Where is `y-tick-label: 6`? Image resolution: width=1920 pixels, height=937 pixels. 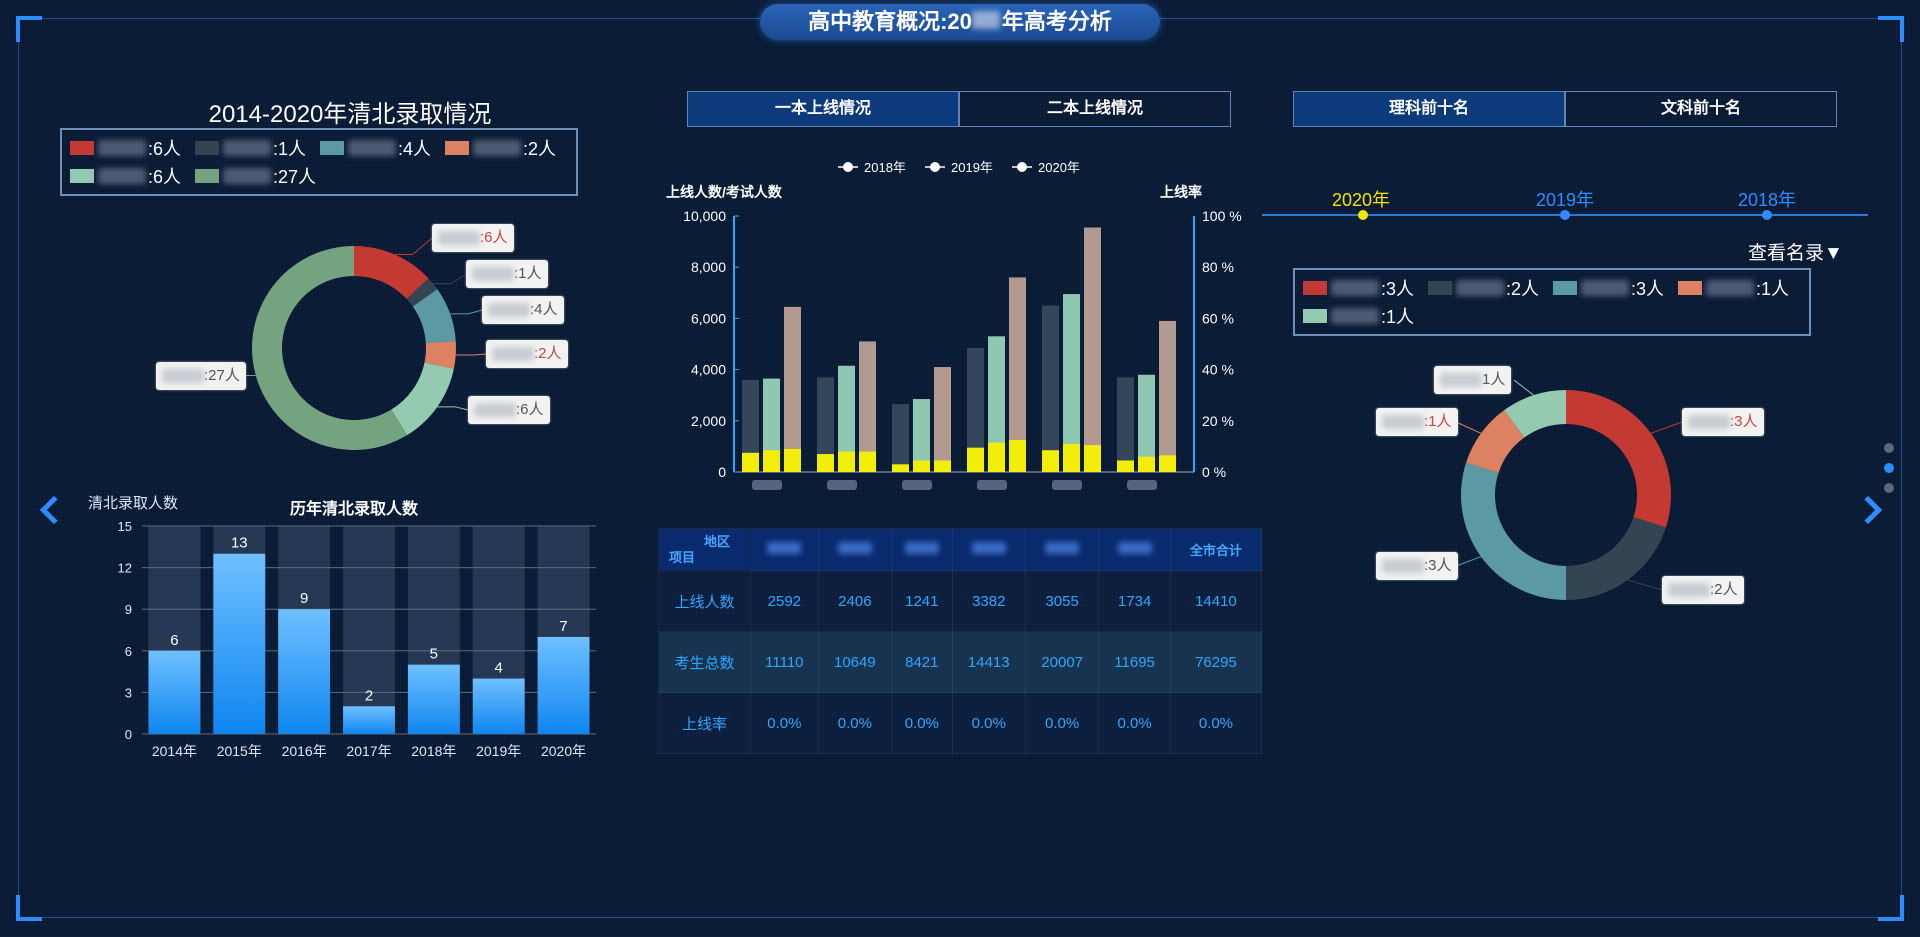
y-tick-label: 6 is located at coordinates (128, 651).